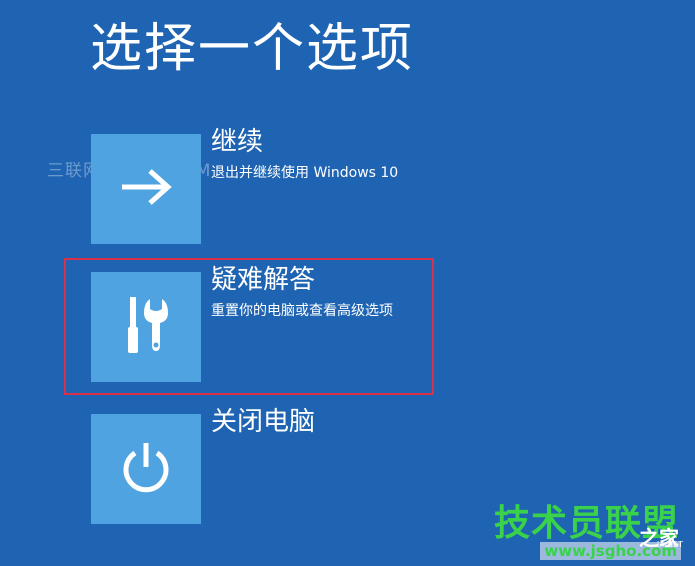 The width and height of the screenshot is (695, 566). I want to click on option-shutdown-tile, so click(146, 469).